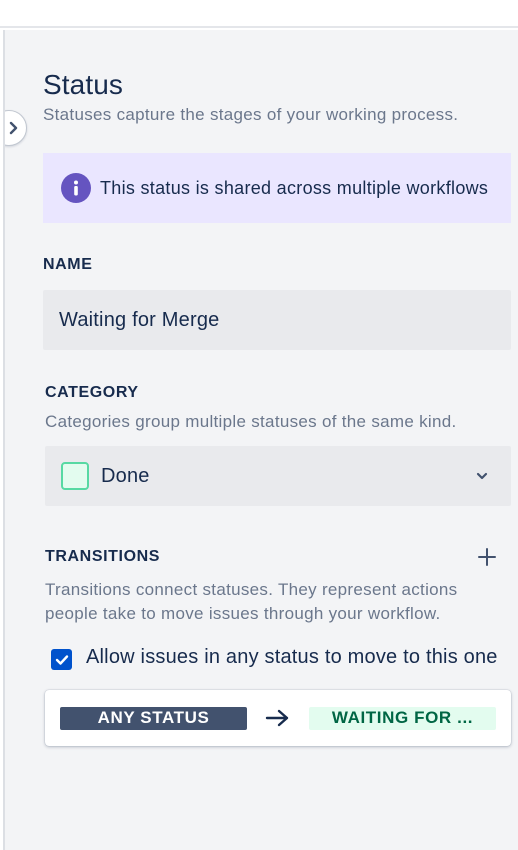  I want to click on plus-icon, so click(487, 557).